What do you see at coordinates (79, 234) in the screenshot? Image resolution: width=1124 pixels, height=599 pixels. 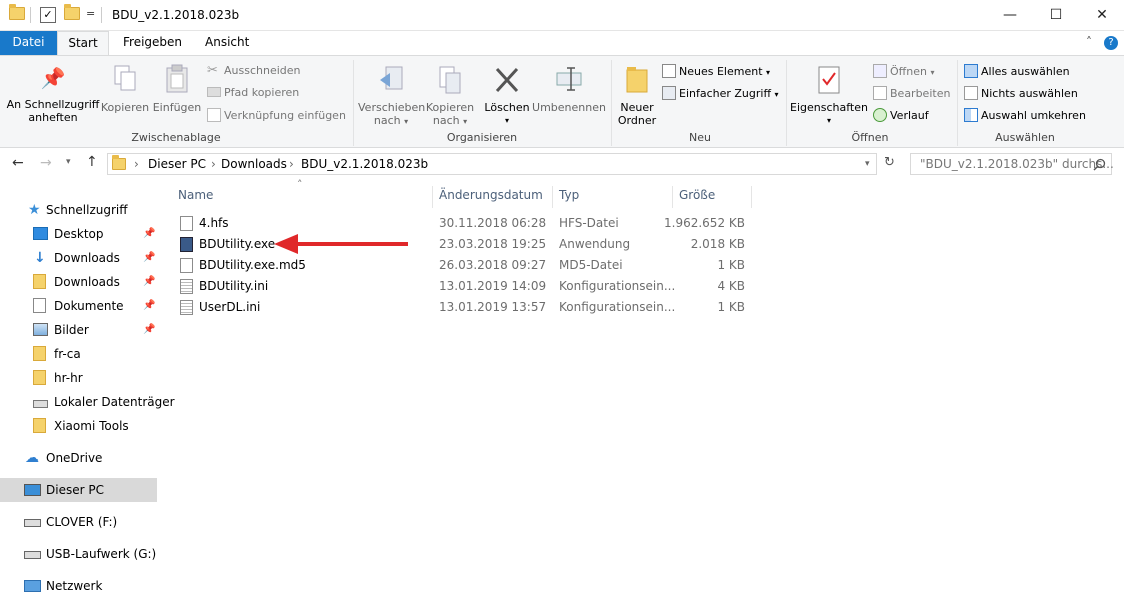 I see `nav-desktop: Desktop 📌` at bounding box center [79, 234].